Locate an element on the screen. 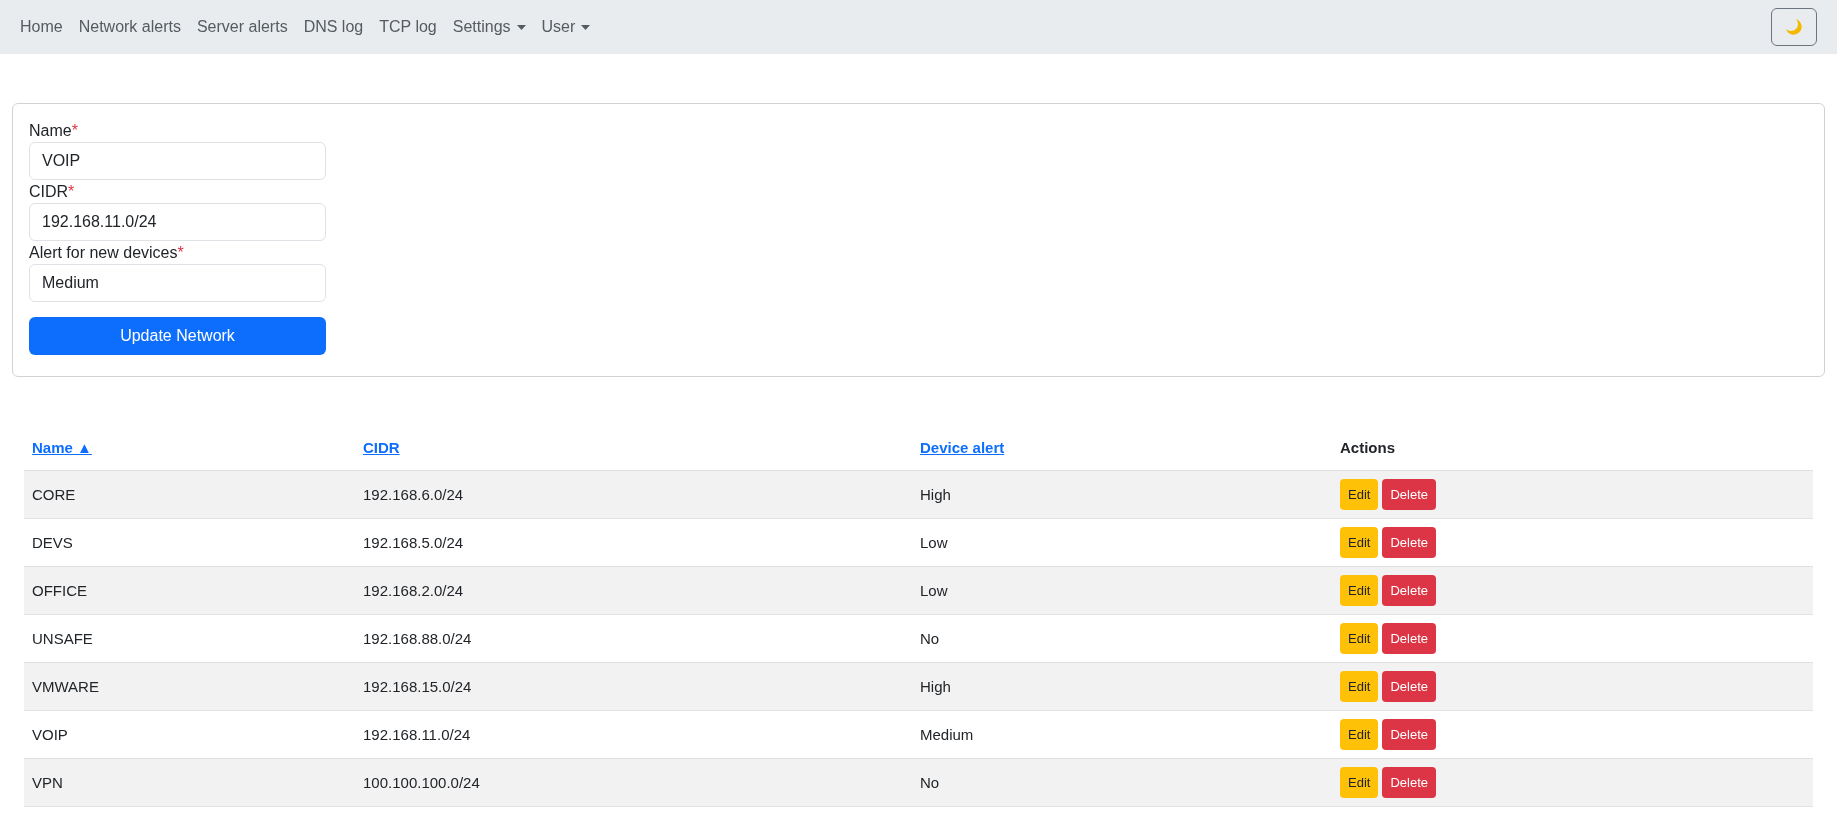 This screenshot has width=1837, height=836. table-cell: 192.168.15.0/24 is located at coordinates (417, 686).